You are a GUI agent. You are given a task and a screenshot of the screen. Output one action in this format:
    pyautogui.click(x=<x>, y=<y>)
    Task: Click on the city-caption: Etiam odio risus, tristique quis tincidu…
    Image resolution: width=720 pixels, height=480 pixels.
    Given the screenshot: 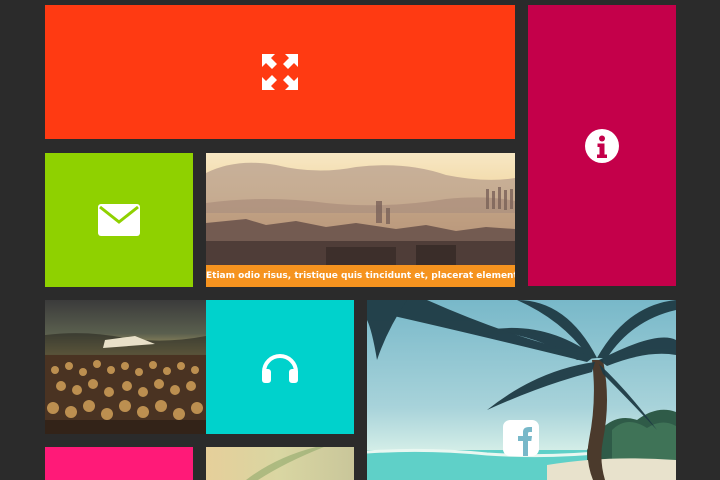 What is the action you would take?
    pyautogui.click(x=360, y=276)
    